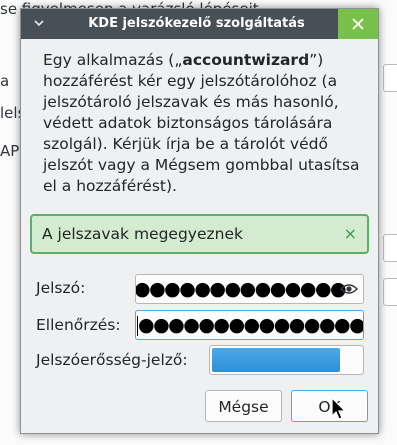  What do you see at coordinates (329, 406) in the screenshot?
I see `ok-button: OK` at bounding box center [329, 406].